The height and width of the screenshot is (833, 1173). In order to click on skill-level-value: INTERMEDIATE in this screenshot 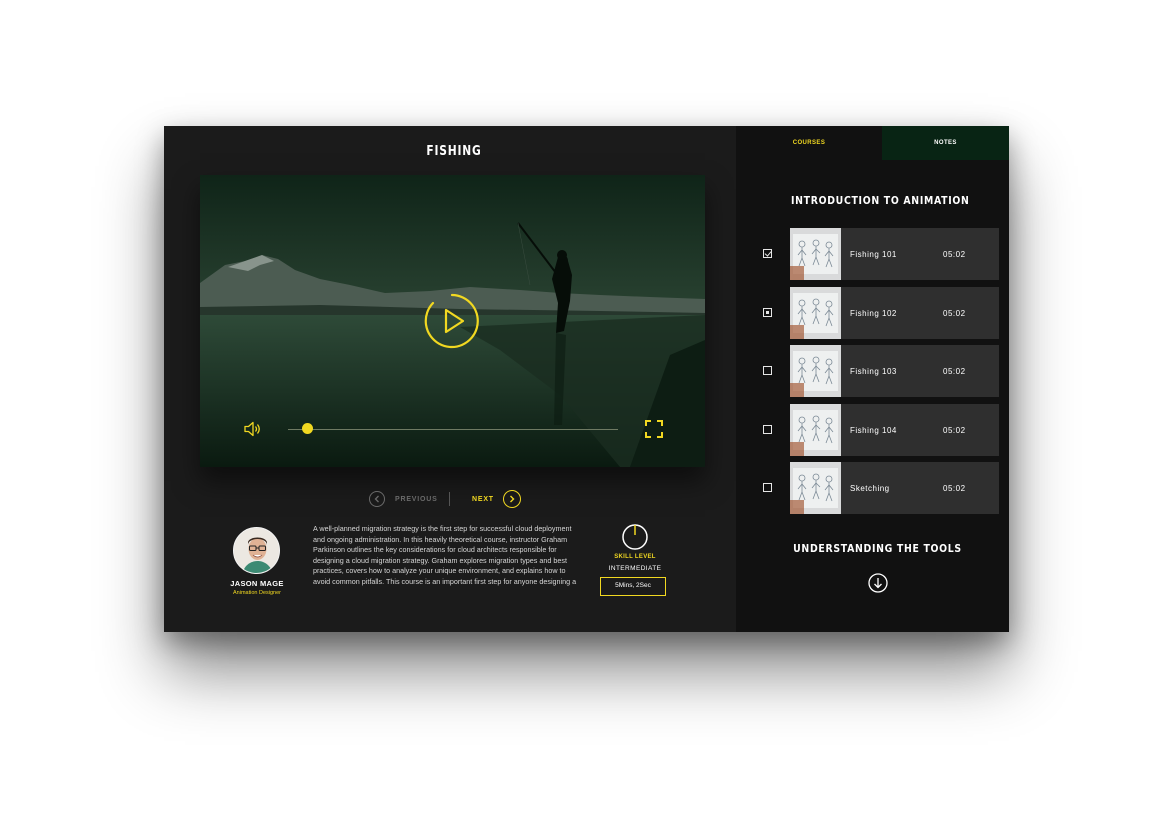, I will do `click(635, 568)`.